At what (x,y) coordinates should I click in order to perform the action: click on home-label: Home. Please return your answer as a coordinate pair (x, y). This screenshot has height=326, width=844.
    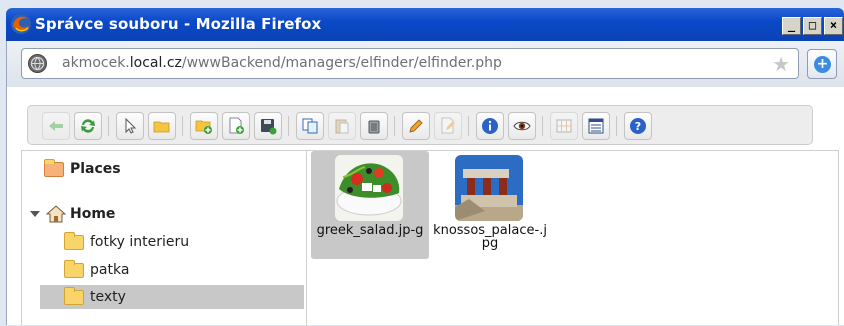
    Looking at the image, I should click on (93, 214).